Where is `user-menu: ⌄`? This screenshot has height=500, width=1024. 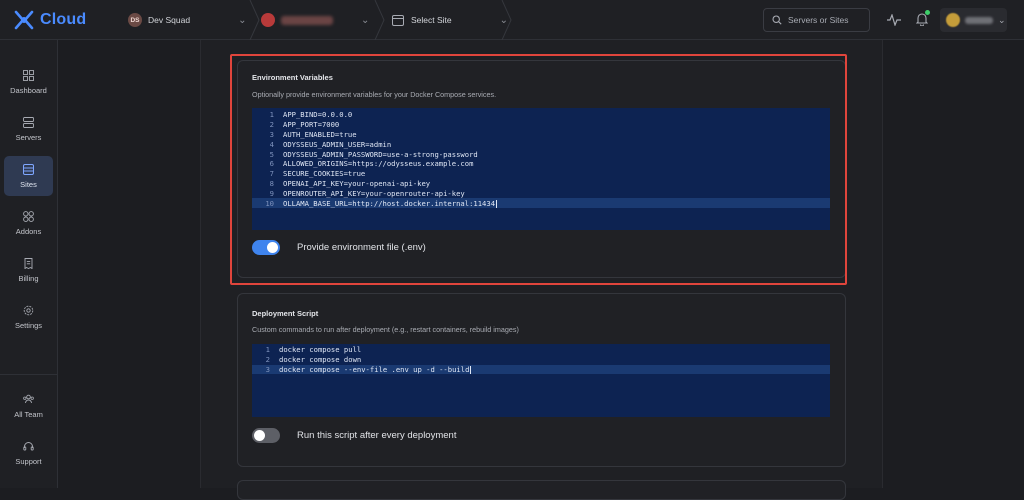
user-menu: ⌄ is located at coordinates (973, 20).